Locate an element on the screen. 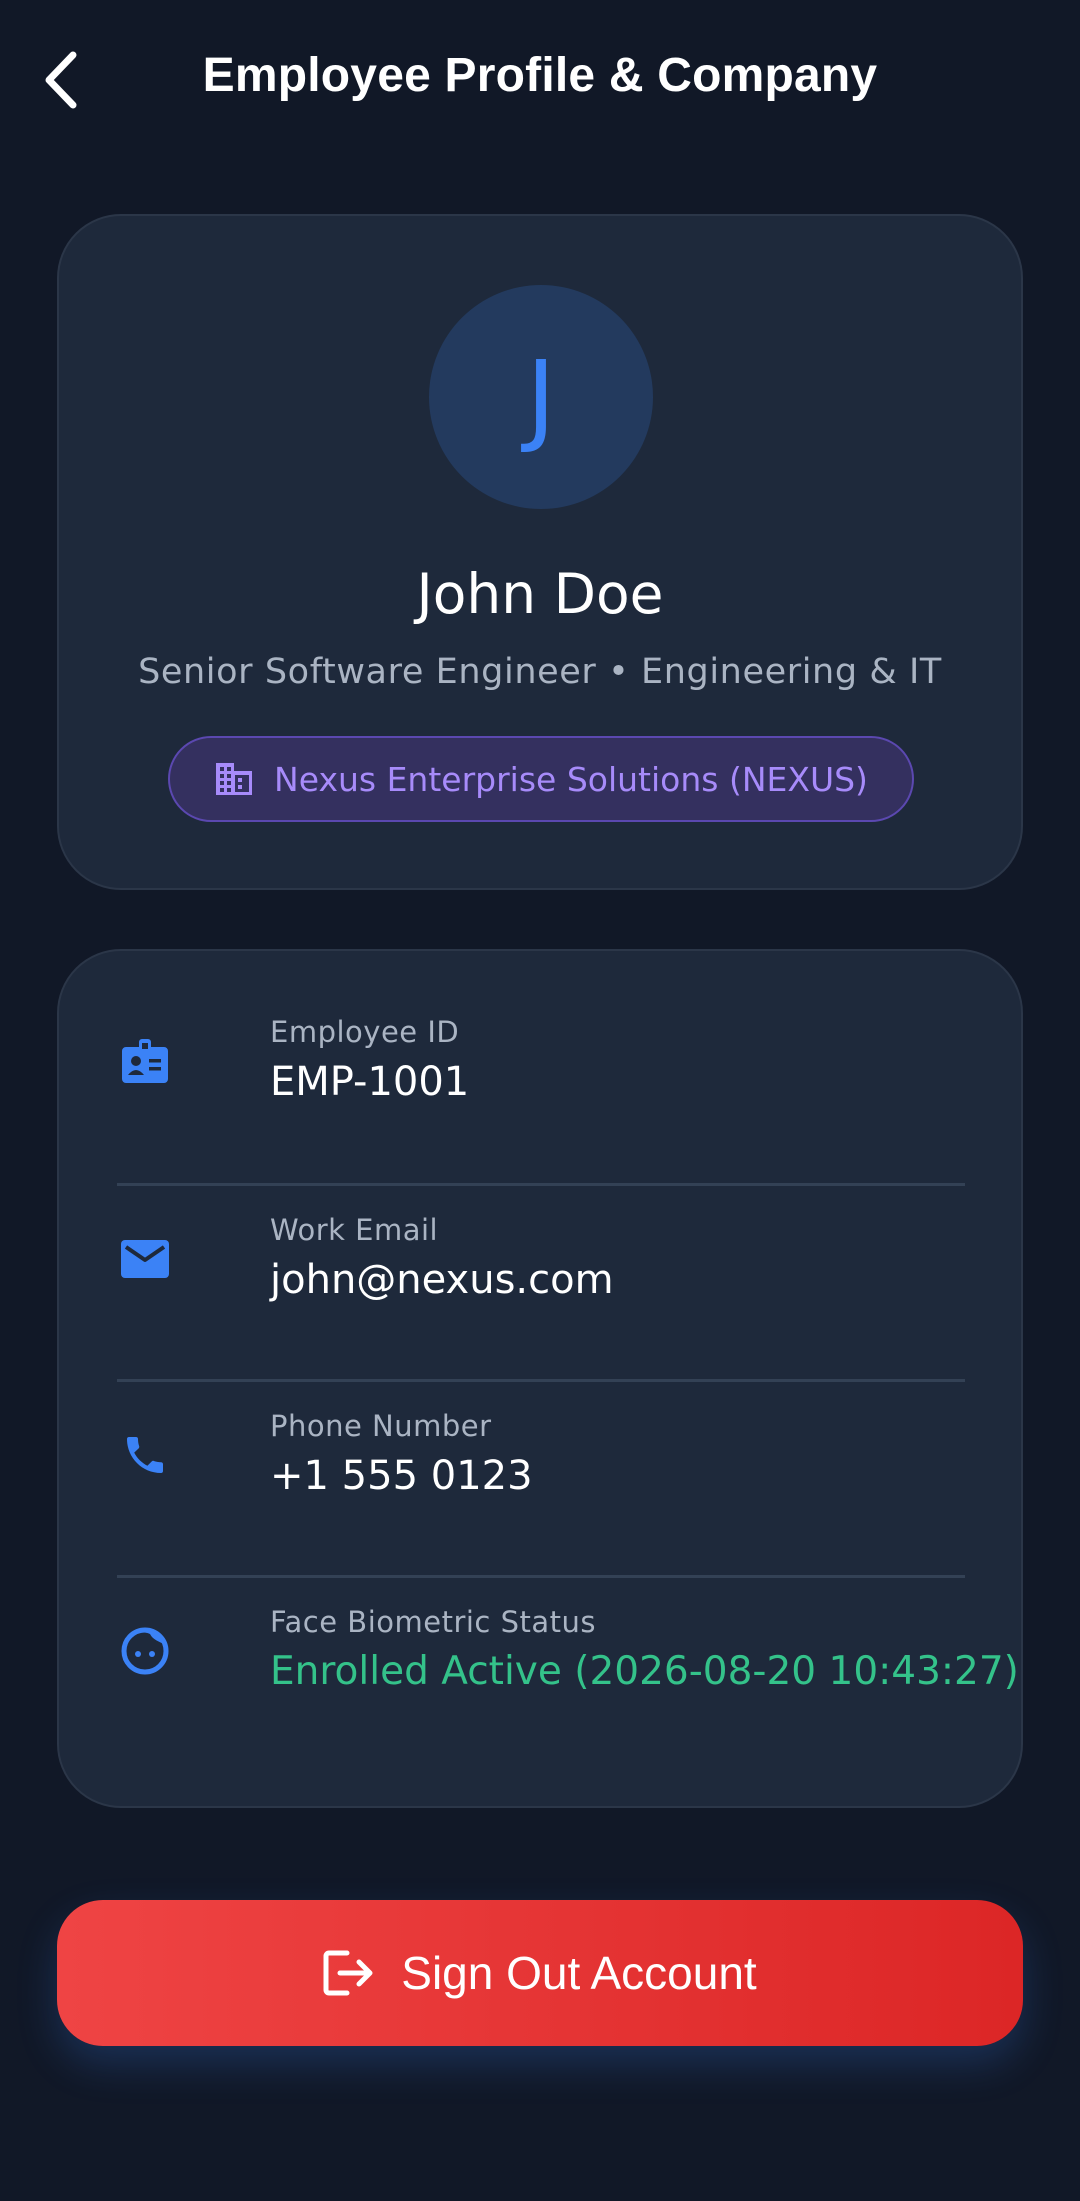 The image size is (1080, 2201). detail-label: Face Biometric Status is located at coordinates (433, 1622).